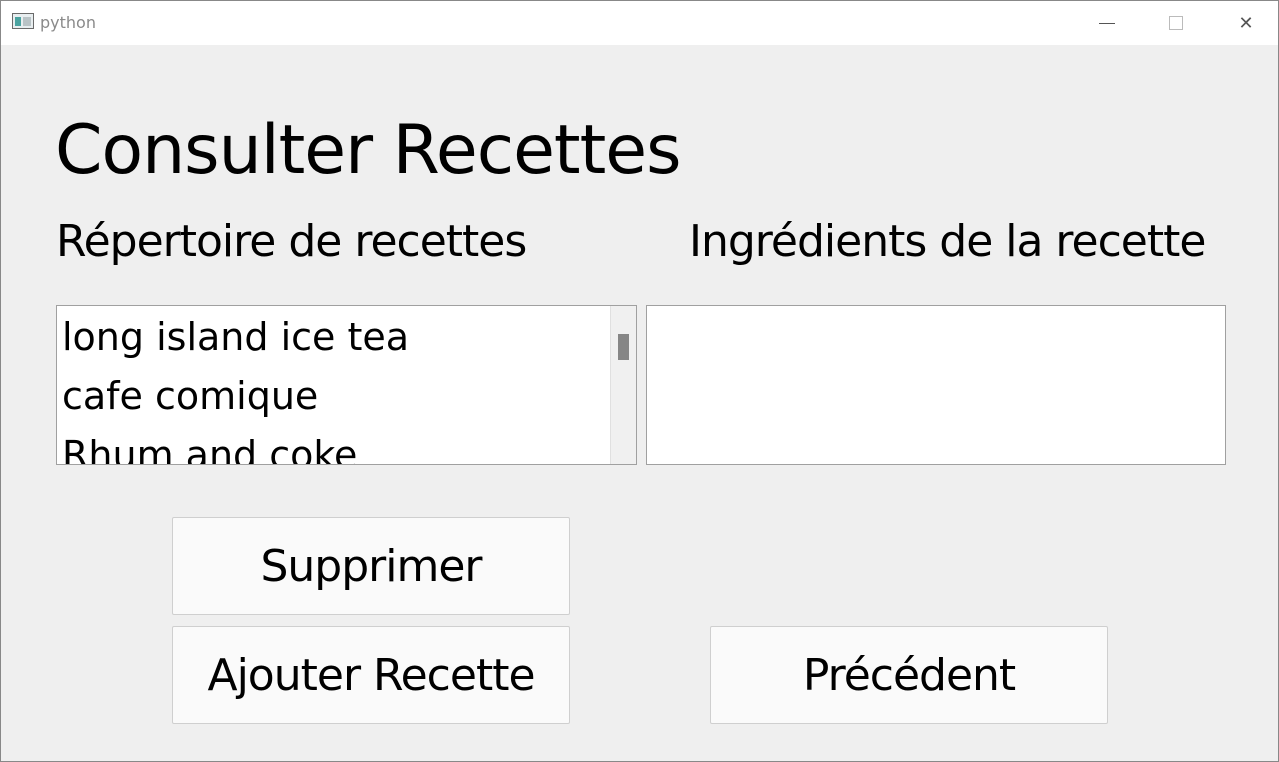 Image resolution: width=1279 pixels, height=762 pixels. I want to click on minimize-button, so click(1107, 23).